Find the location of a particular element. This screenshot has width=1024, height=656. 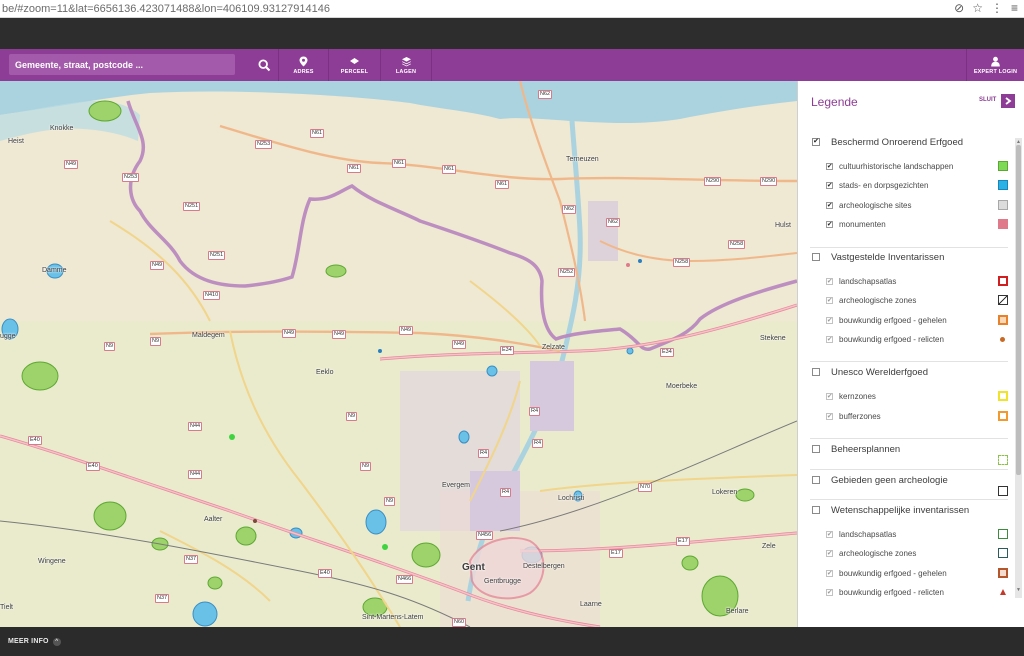

legend-scroll-thumb is located at coordinates (1018, 310).